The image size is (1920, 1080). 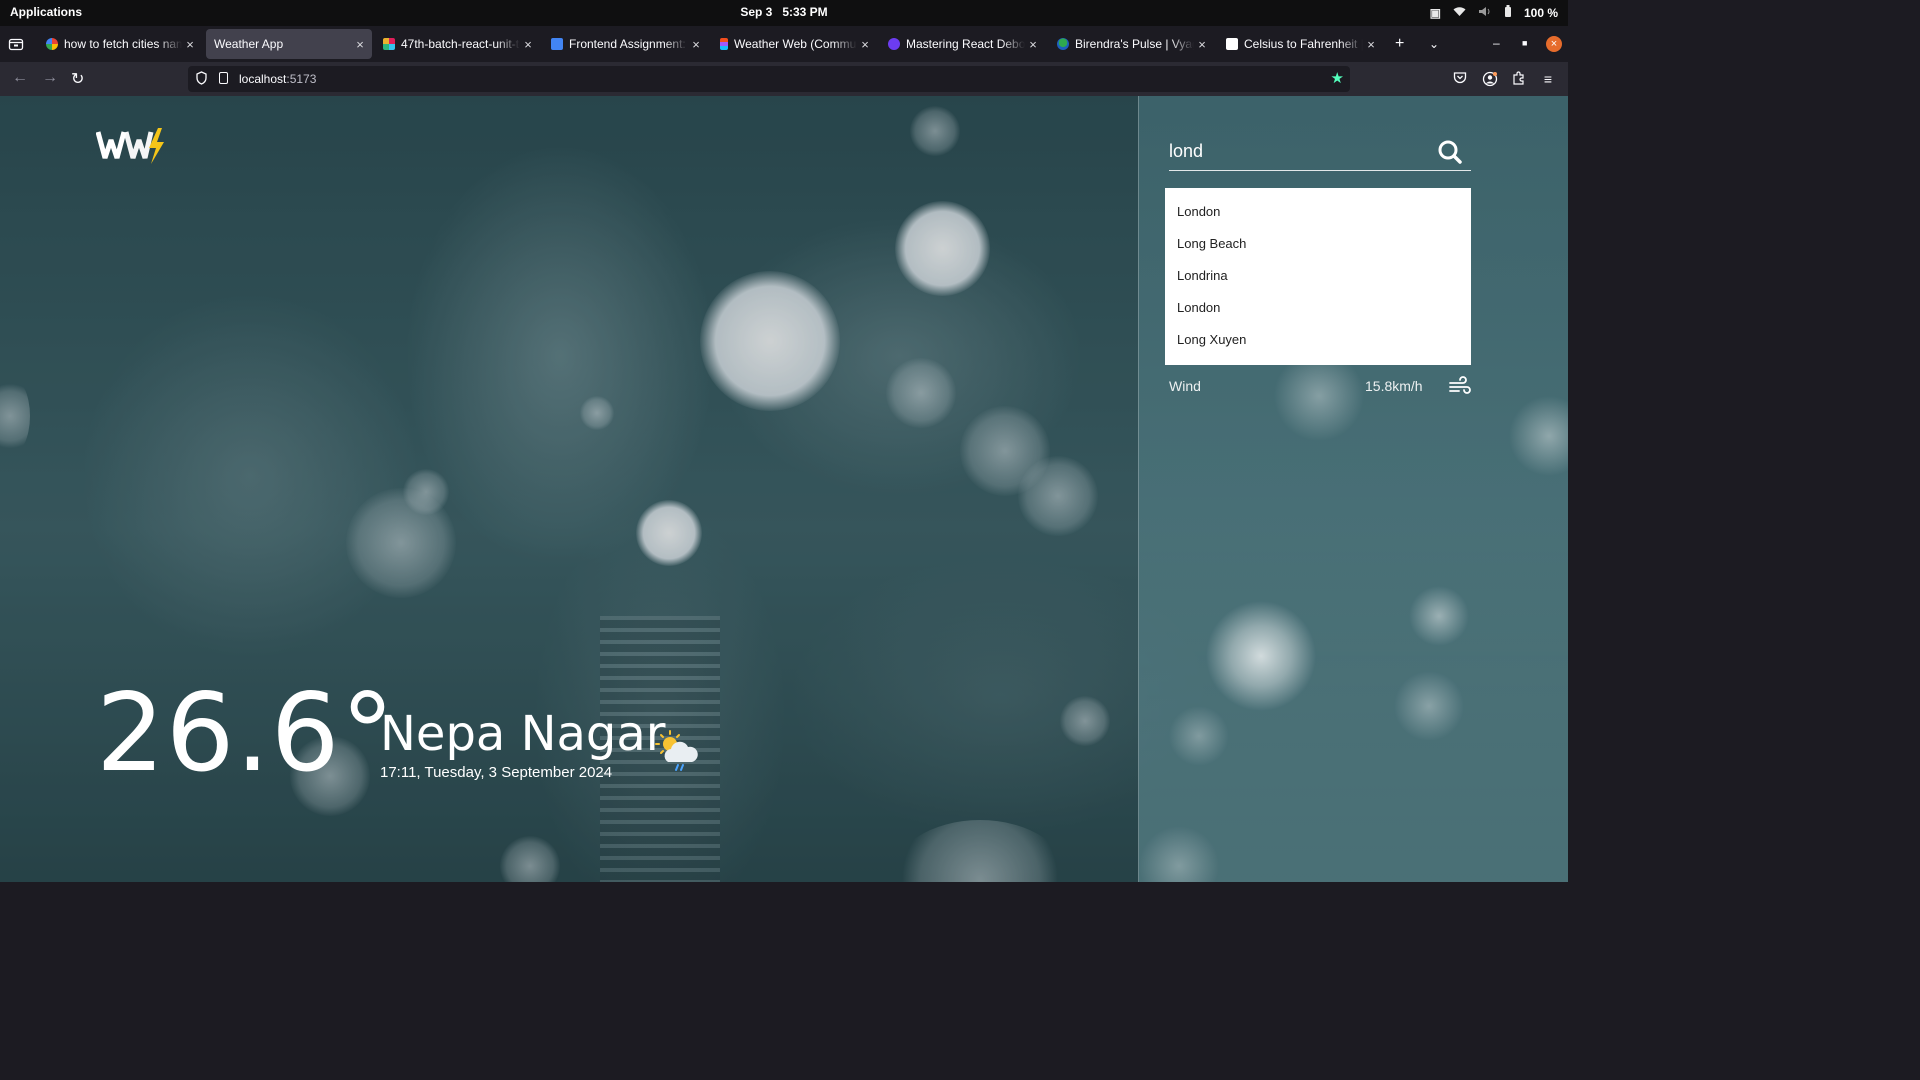 I want to click on screen-icon: ▣, so click(x=1435, y=12).